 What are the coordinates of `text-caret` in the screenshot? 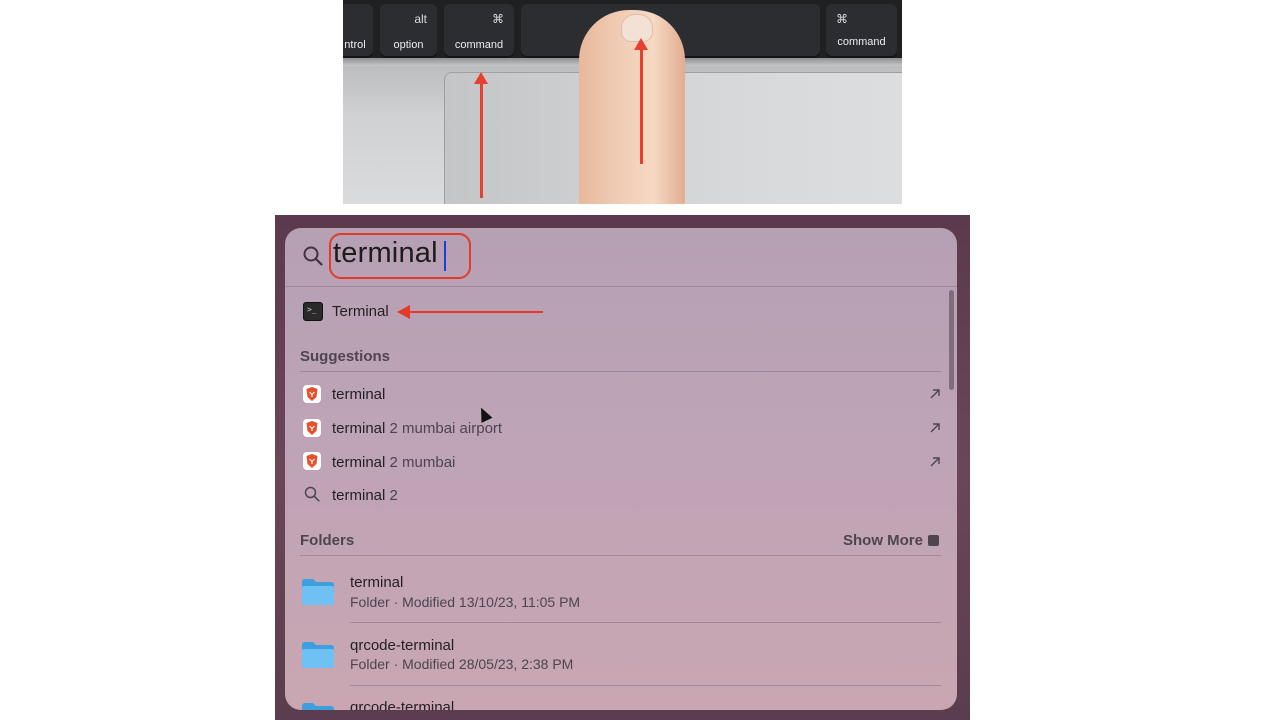 It's located at (445, 256).